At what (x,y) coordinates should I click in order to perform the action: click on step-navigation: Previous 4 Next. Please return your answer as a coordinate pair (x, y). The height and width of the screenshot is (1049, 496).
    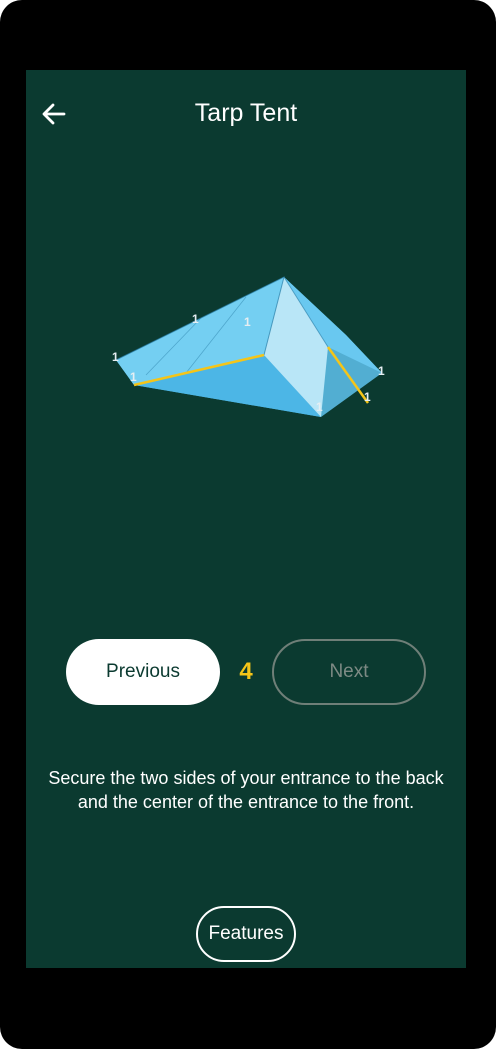
    Looking at the image, I should click on (246, 672).